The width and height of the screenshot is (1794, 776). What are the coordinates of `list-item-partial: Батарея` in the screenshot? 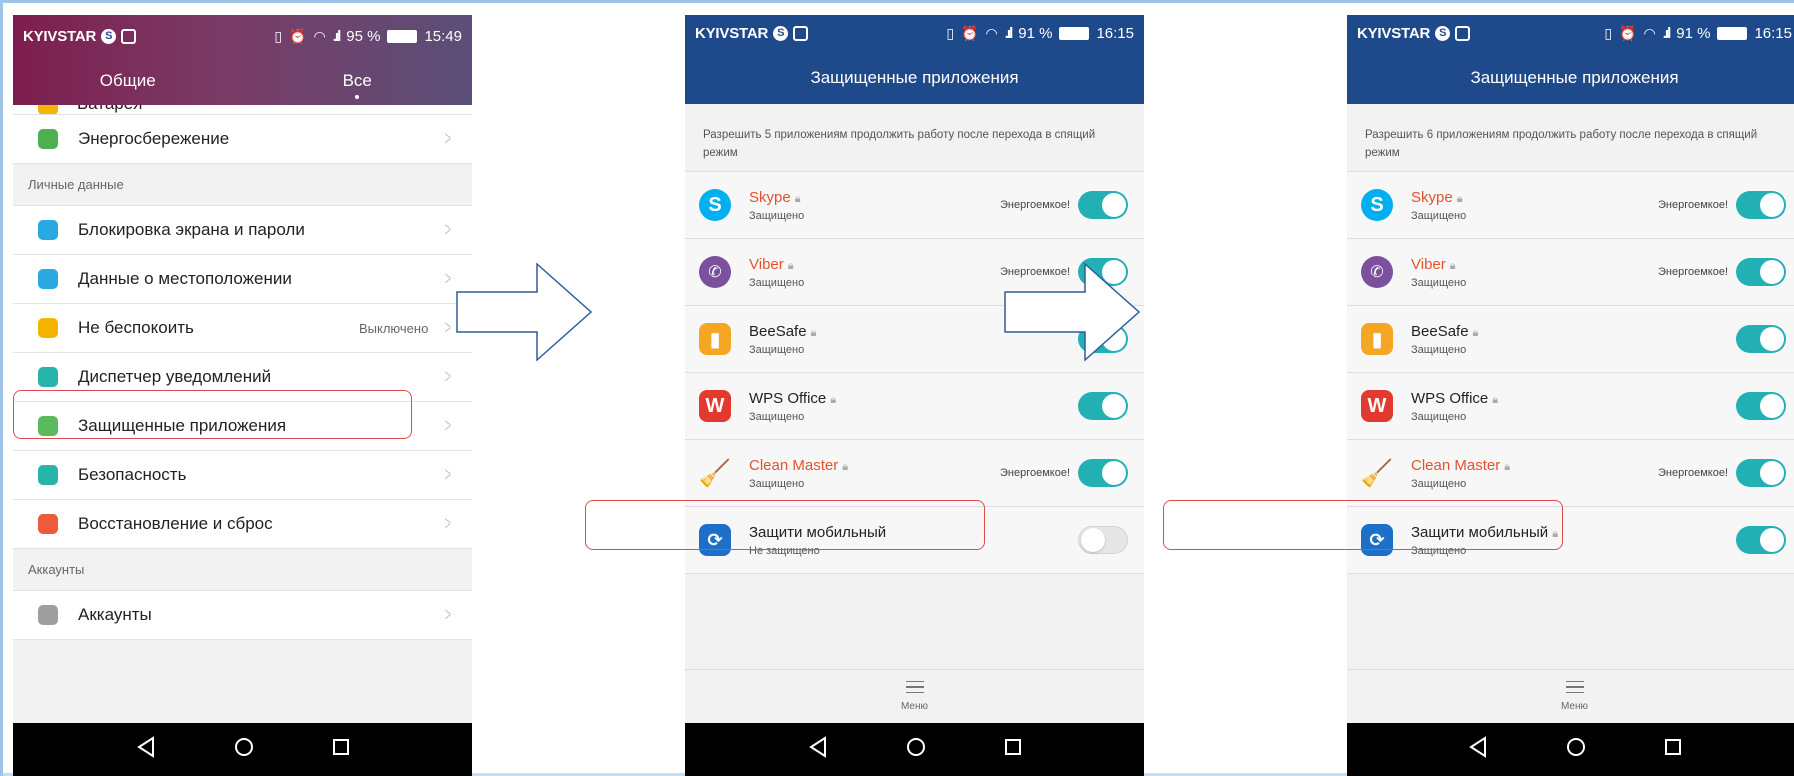 It's located at (242, 110).